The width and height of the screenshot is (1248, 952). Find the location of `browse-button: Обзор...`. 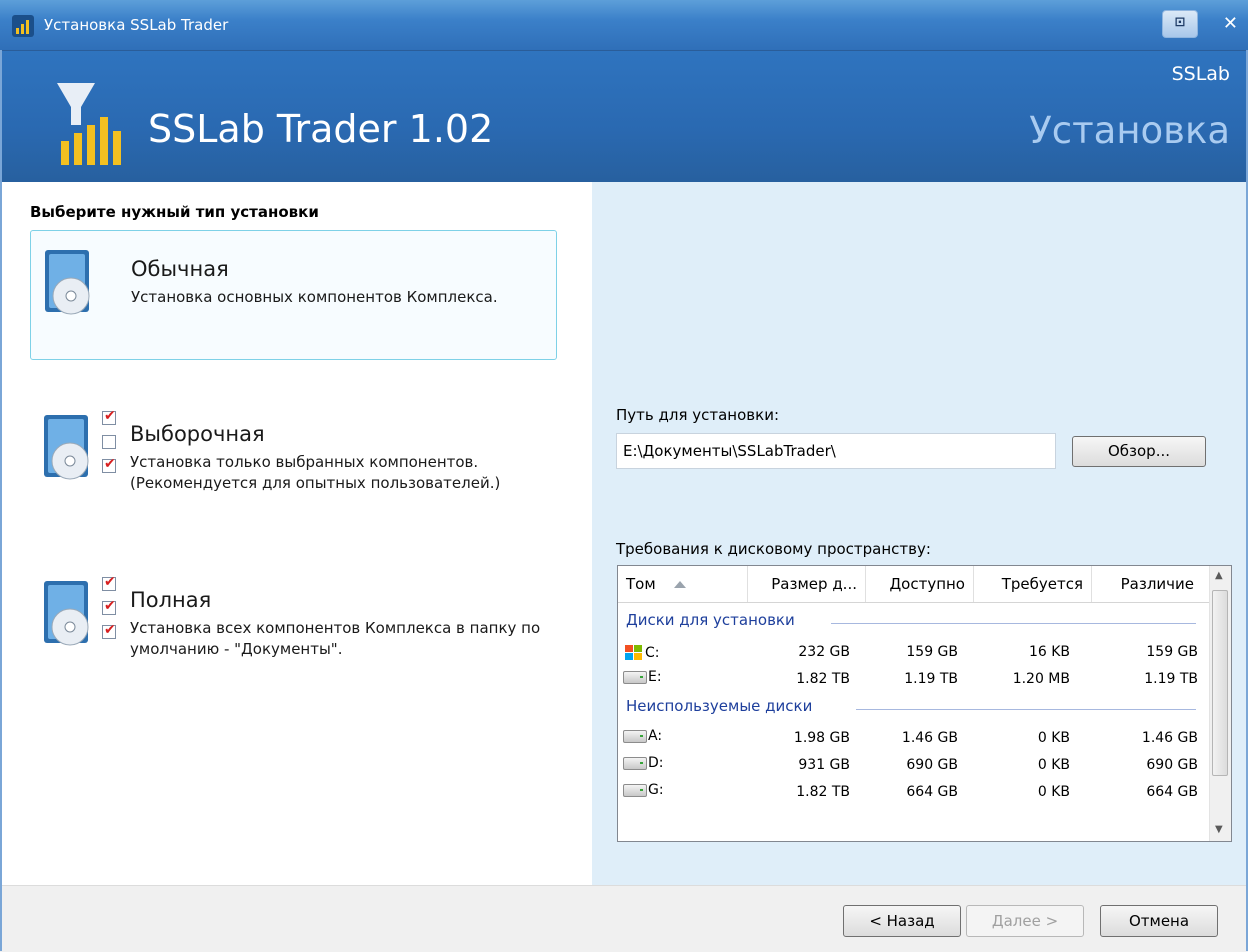

browse-button: Обзор... is located at coordinates (1139, 451).